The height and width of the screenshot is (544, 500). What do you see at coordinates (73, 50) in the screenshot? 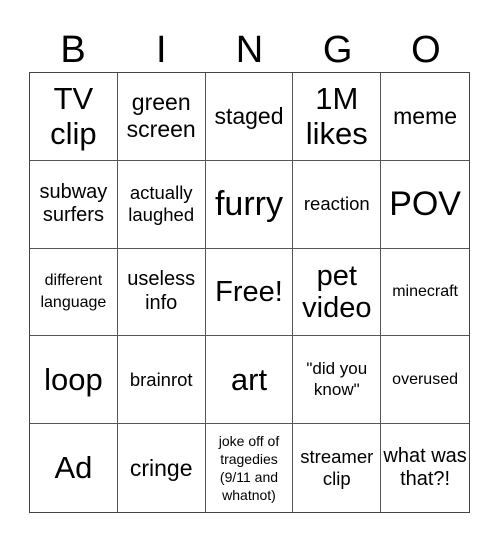
I see `header-letter-b: B` at bounding box center [73, 50].